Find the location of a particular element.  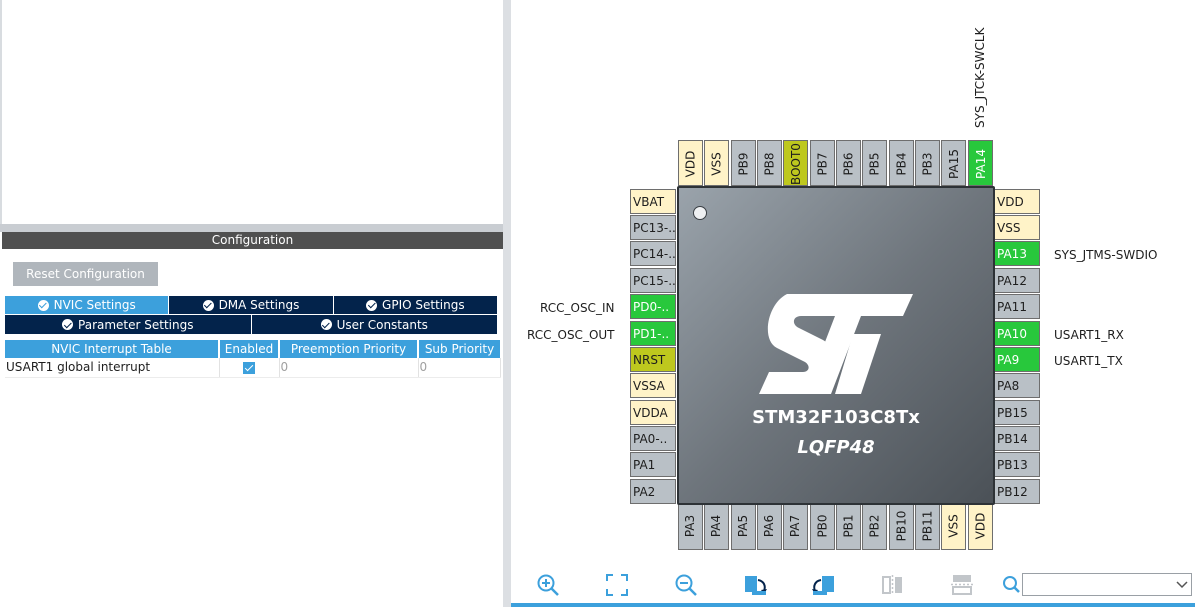

pin-pb15: PB15 is located at coordinates (1017, 412).